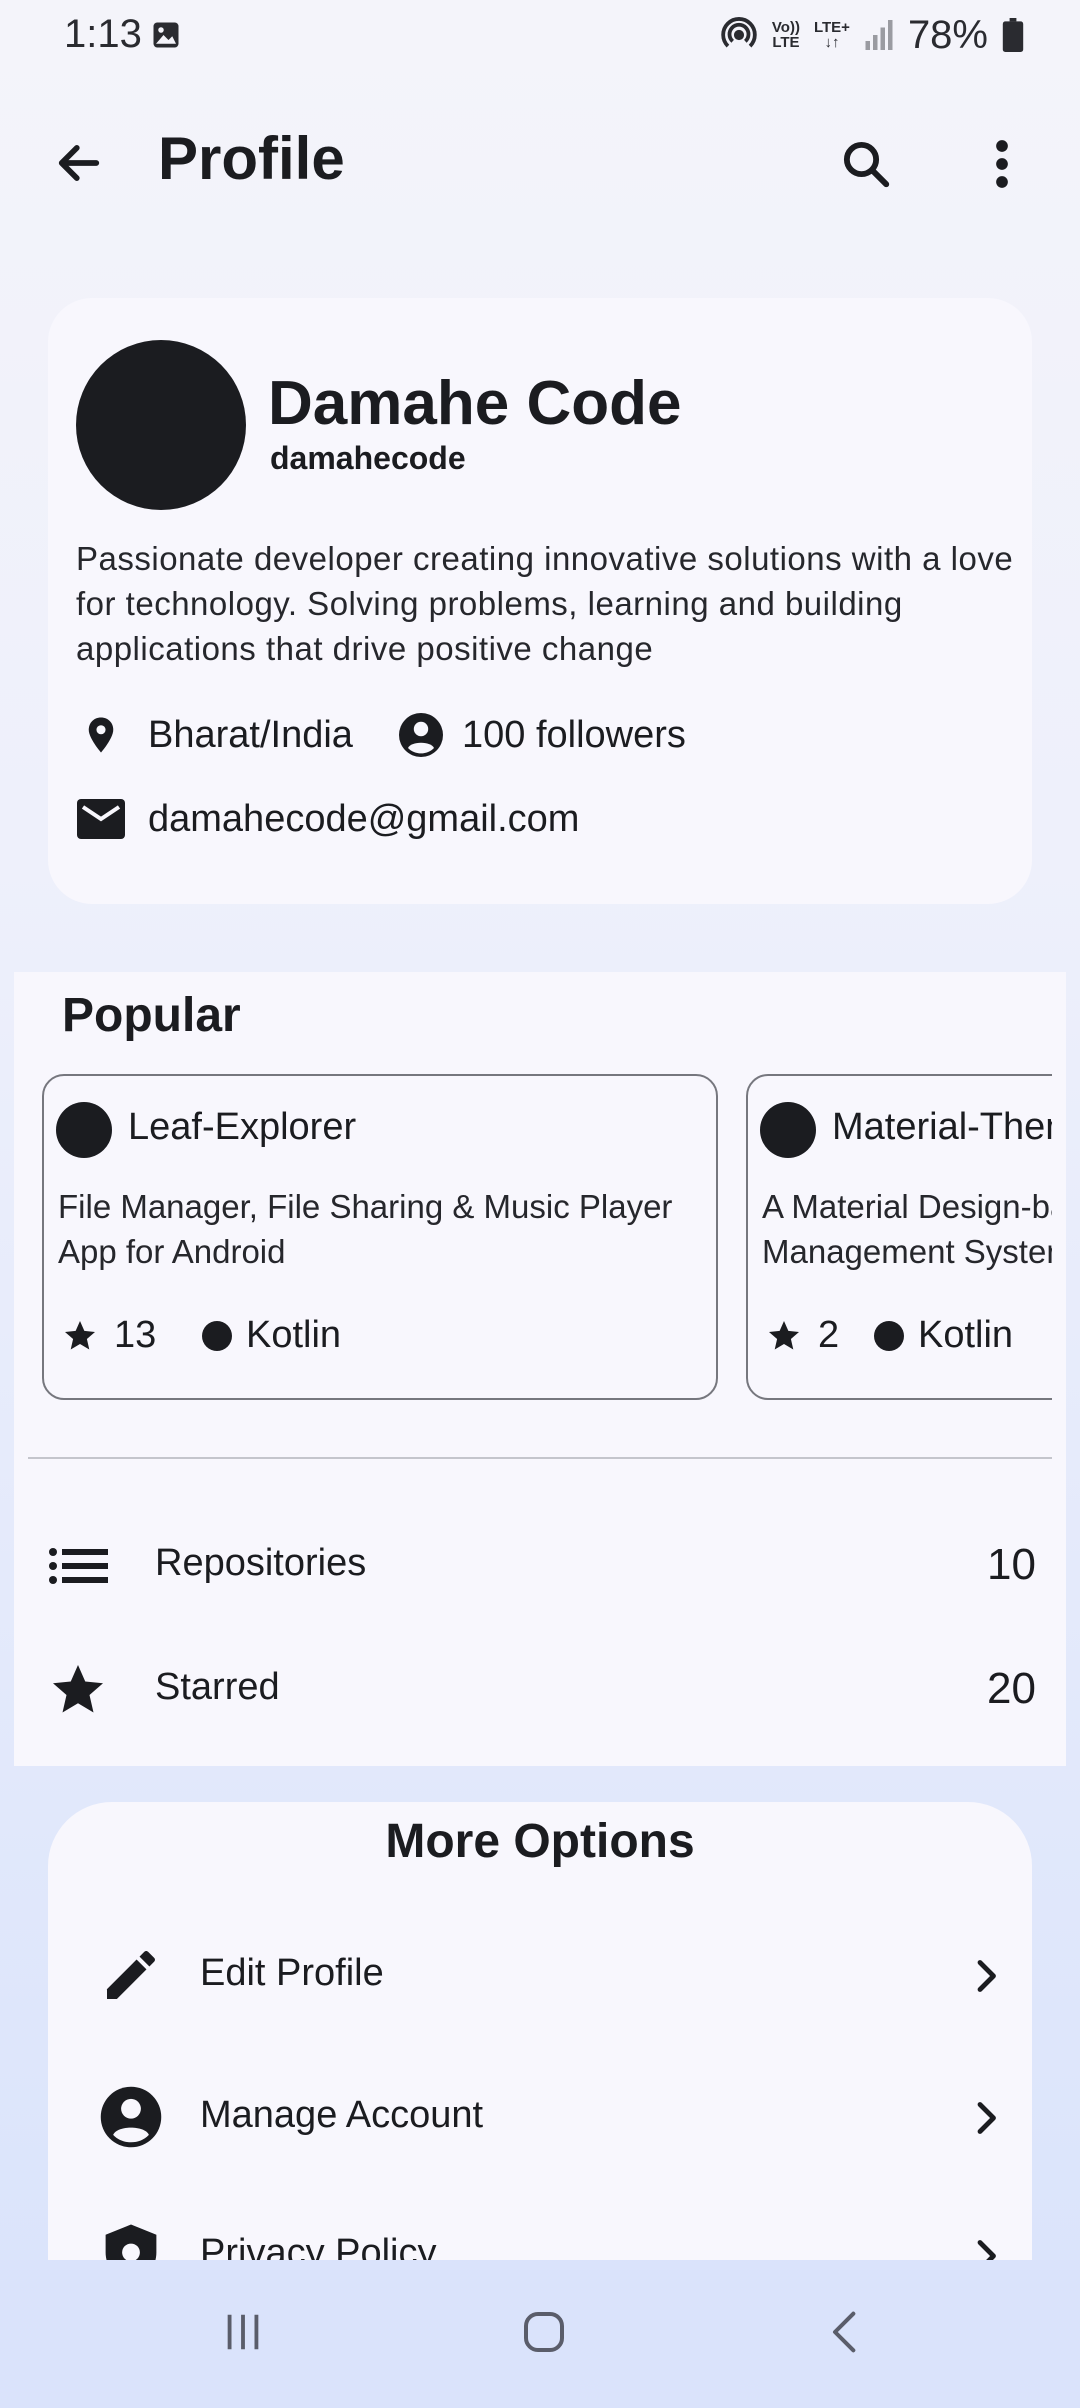 Image resolution: width=1080 pixels, height=2408 pixels. Describe the element at coordinates (166, 35) in the screenshot. I see `gallery-notification-icon` at that location.